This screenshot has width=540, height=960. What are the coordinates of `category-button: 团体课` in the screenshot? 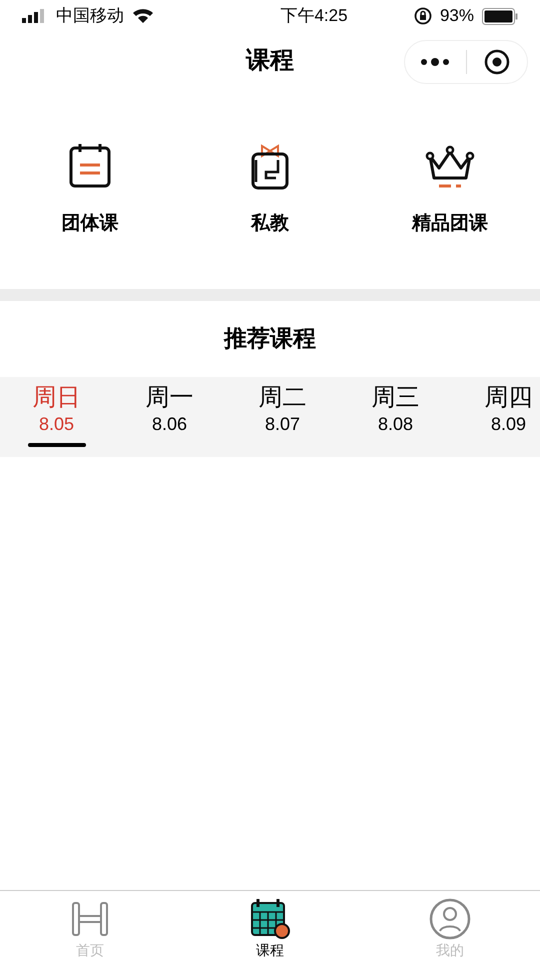 It's located at (90, 189).